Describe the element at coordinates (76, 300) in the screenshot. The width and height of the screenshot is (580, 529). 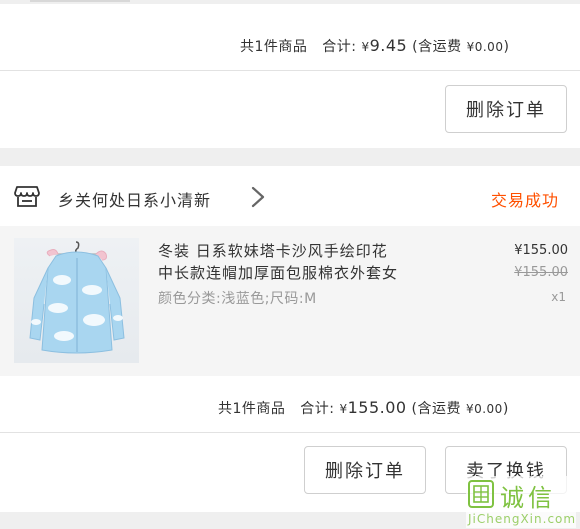
I see `product-image` at that location.